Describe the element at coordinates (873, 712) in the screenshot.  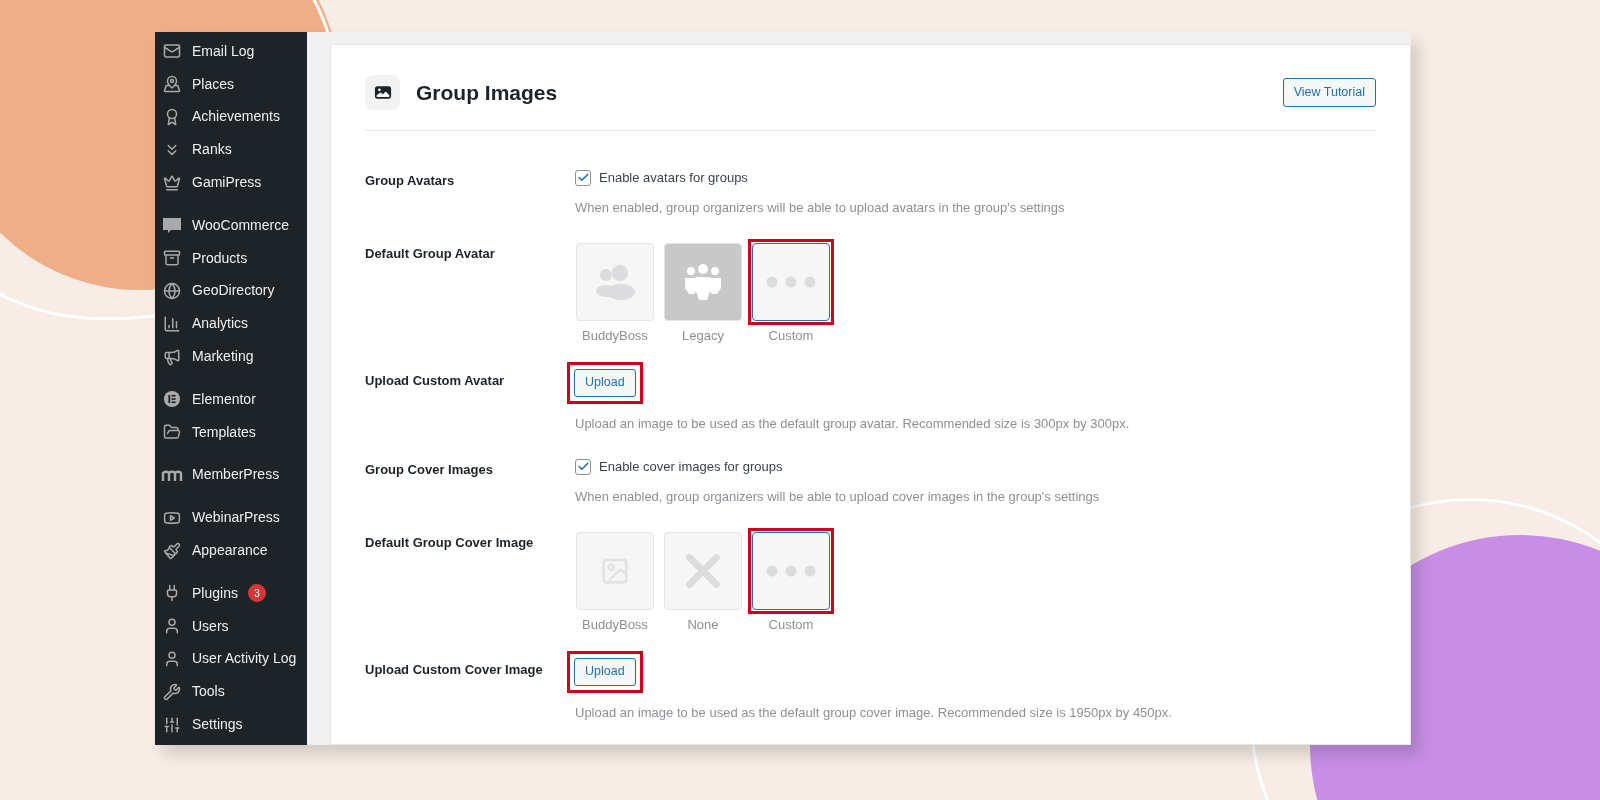
I see `help-text: Upload an image to be used as the default group cover image. Recommended size is 1950px by 450px.` at that location.